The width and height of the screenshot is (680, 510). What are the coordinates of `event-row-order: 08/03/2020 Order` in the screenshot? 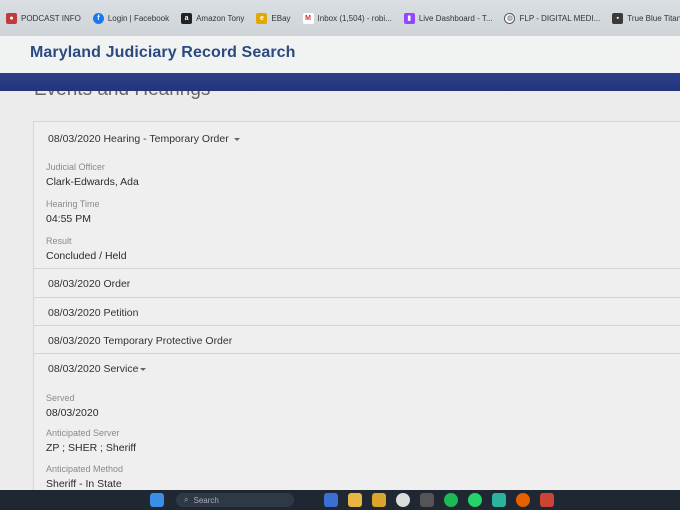 It's located at (357, 282).